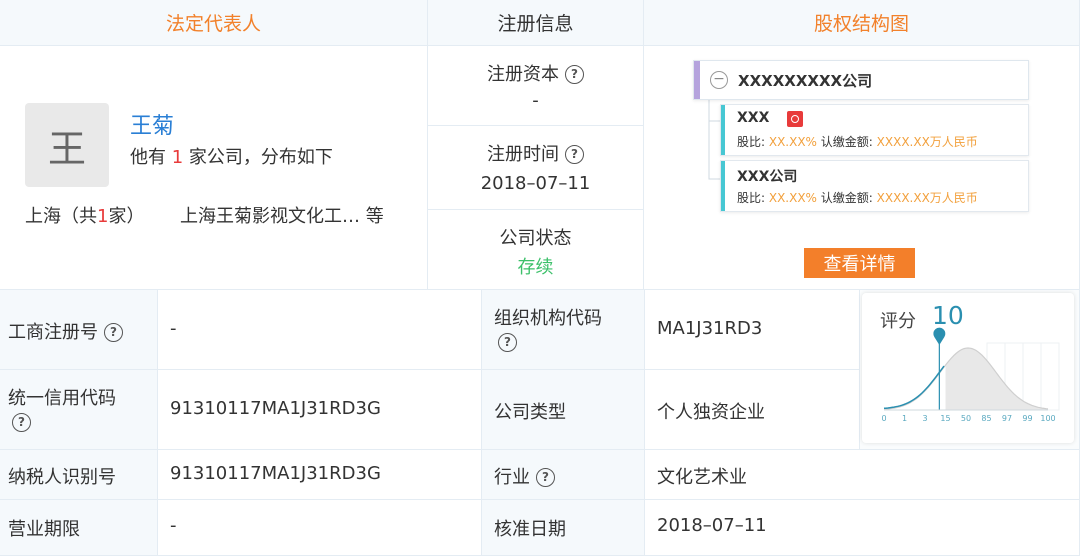  I want to click on shareholder-name: XXX公司, so click(767, 177).